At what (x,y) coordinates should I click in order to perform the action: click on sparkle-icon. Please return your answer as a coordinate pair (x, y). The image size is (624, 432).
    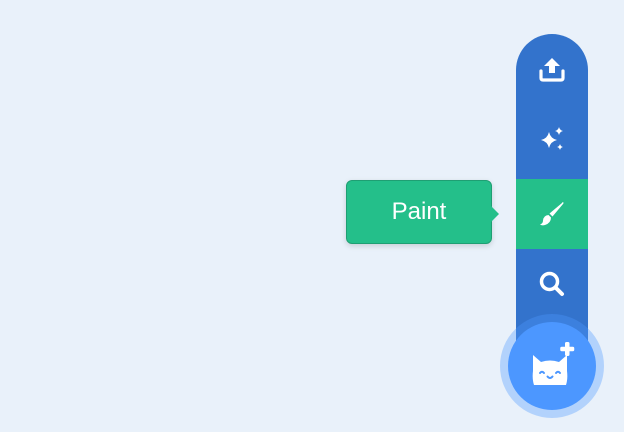
    Looking at the image, I should click on (552, 139).